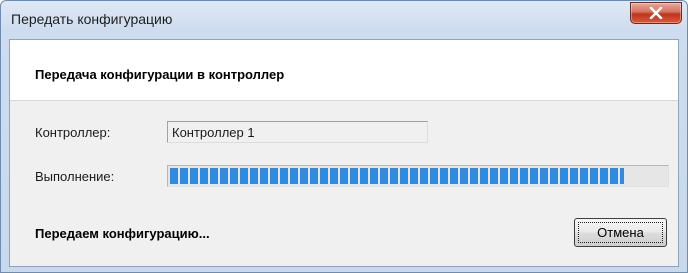 The height and width of the screenshot is (273, 688). Describe the element at coordinates (75, 176) in the screenshot. I see `progress-label: Выполнение:` at that location.